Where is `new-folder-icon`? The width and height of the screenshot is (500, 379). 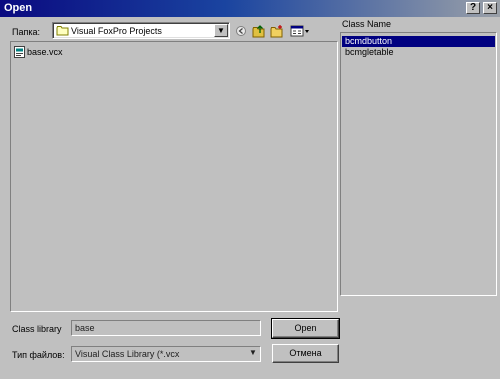
new-folder-icon is located at coordinates (277, 31).